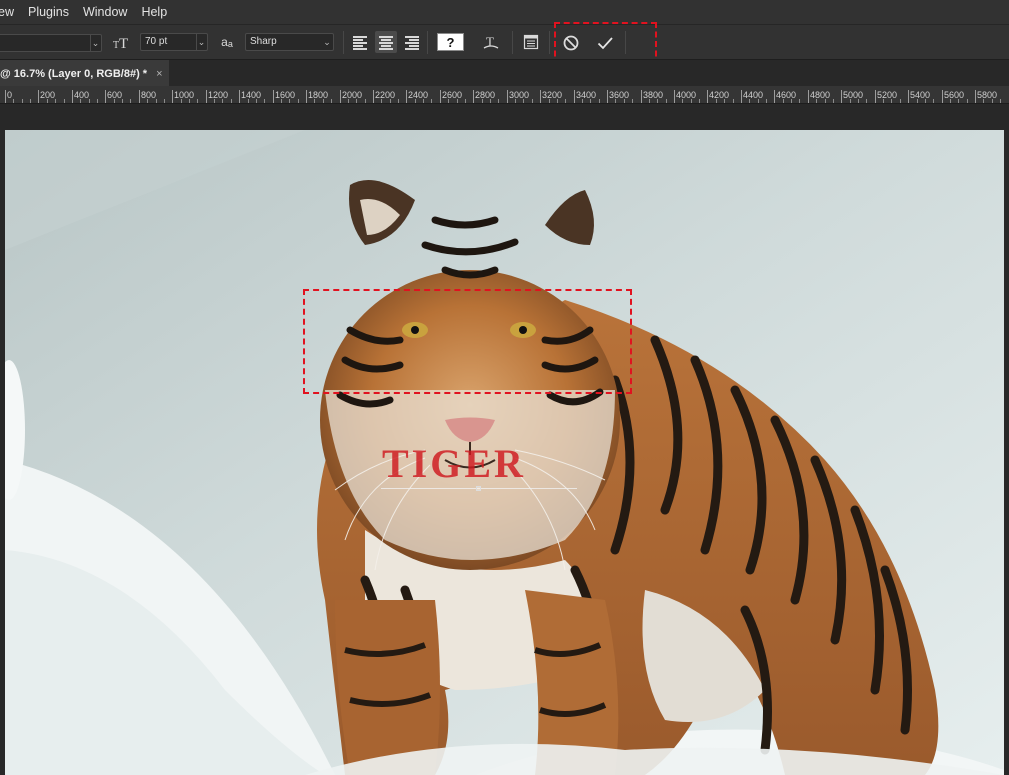 Image resolution: width=1009 pixels, height=775 pixels. I want to click on character-paragraph-panel-icon, so click(531, 42).